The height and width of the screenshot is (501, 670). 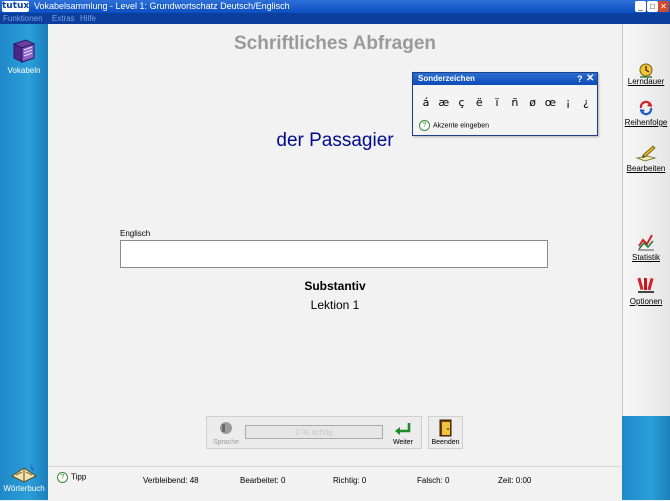 I want to click on bearbeiten-label: Bearbeiten, so click(x=646, y=168).